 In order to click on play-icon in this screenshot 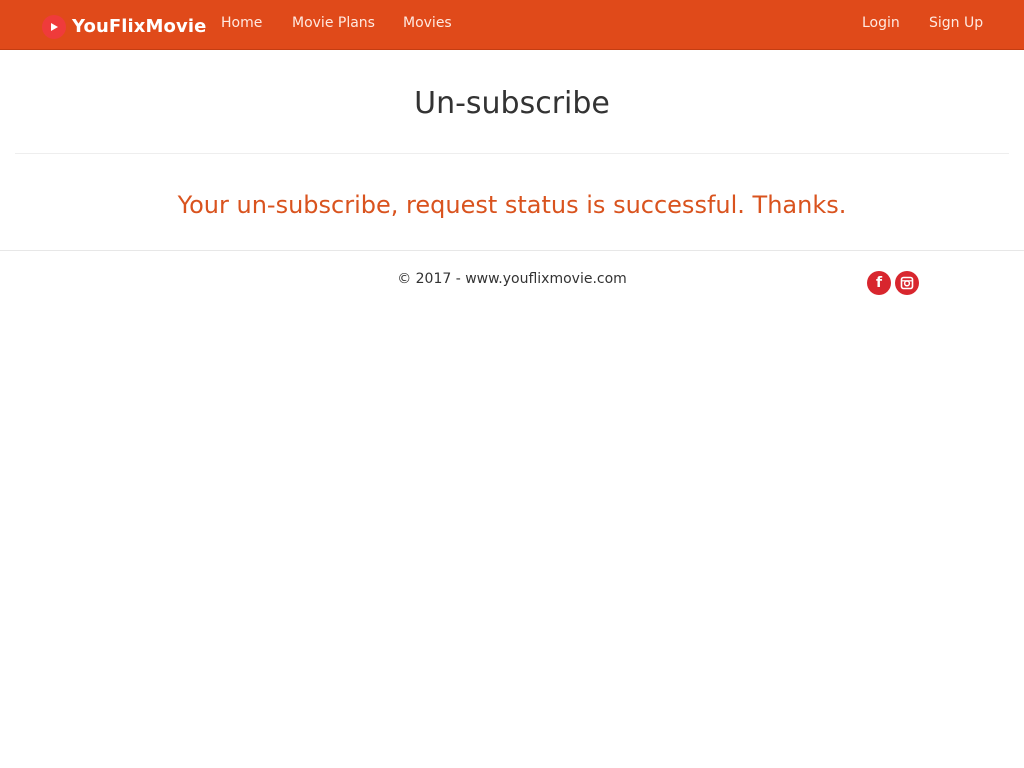, I will do `click(54, 27)`.